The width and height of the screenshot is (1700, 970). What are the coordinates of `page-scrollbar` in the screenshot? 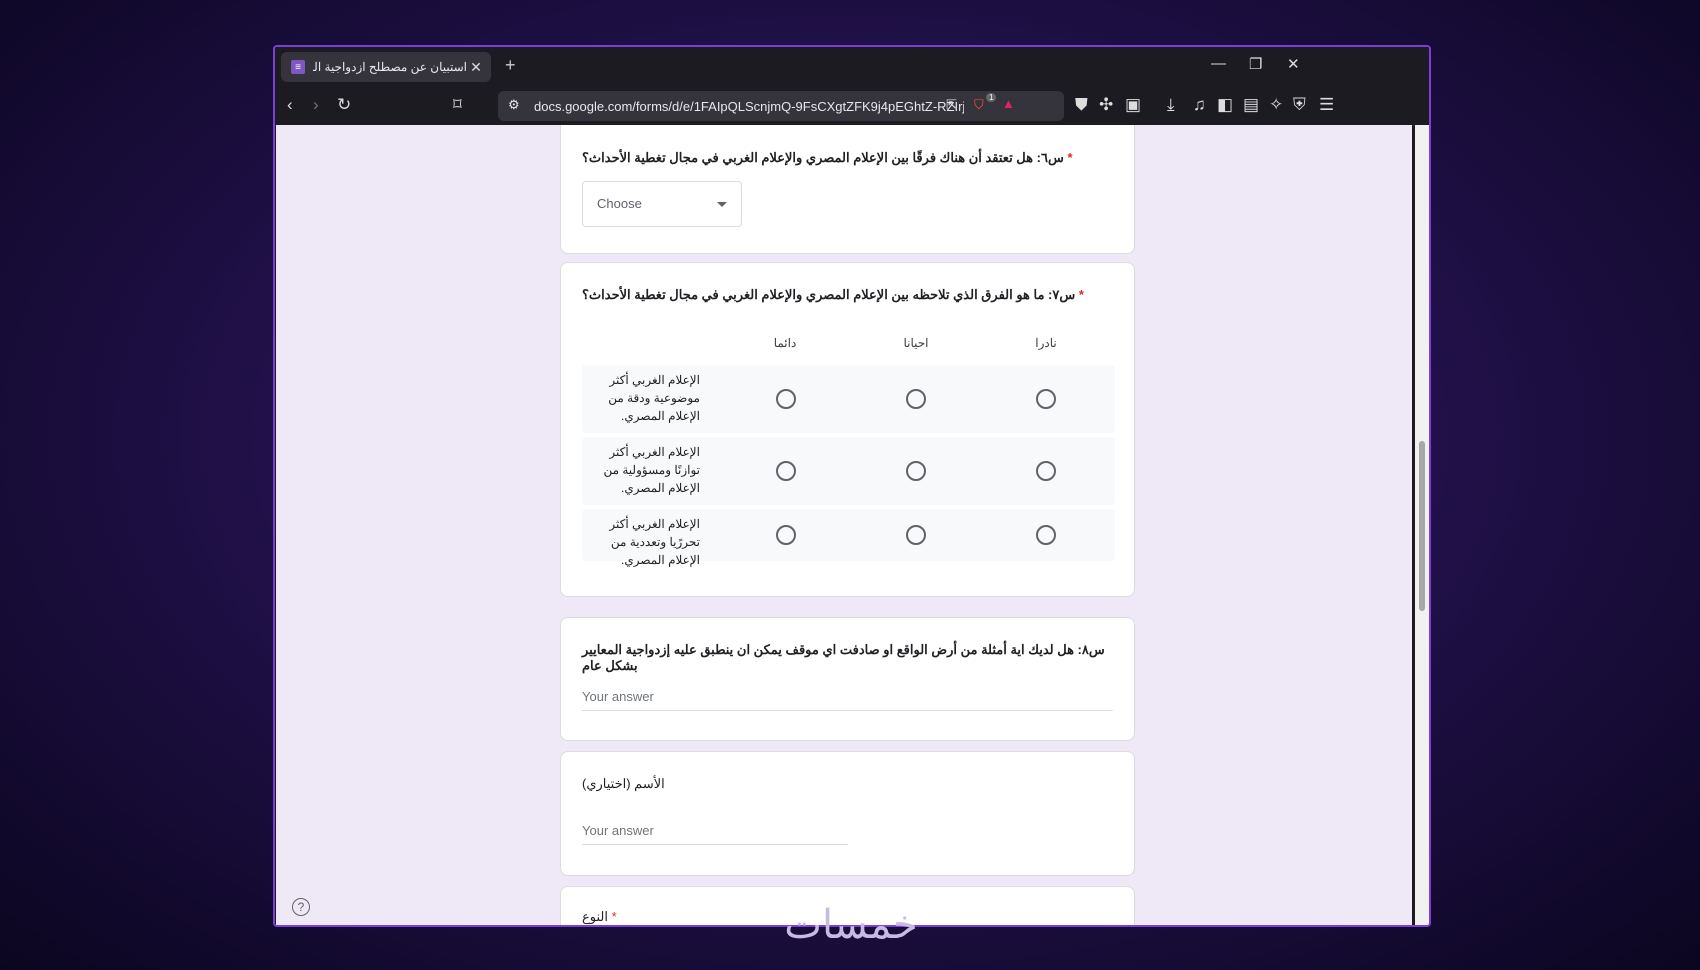 It's located at (1422, 525).